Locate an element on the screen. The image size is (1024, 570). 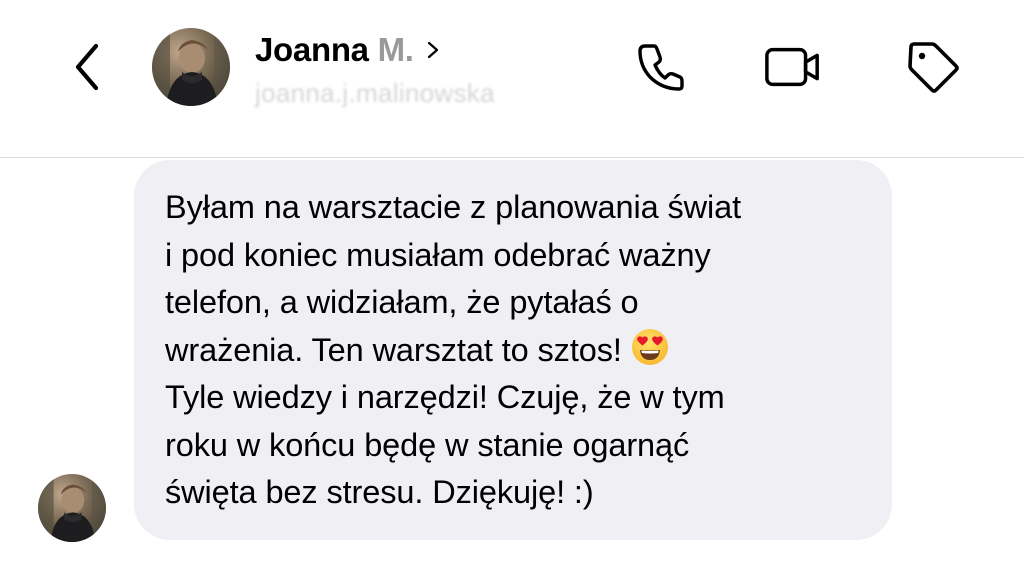
contact-name-main: Joanna is located at coordinates (316, 49).